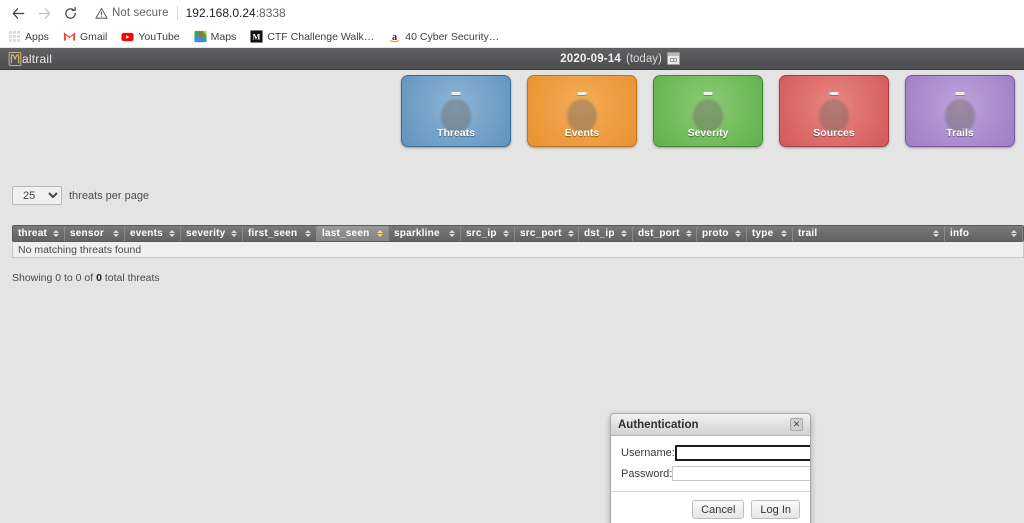 This screenshot has height=523, width=1024. What do you see at coordinates (620, 58) in the screenshot?
I see `header-date: 2020-09-14 (today)` at bounding box center [620, 58].